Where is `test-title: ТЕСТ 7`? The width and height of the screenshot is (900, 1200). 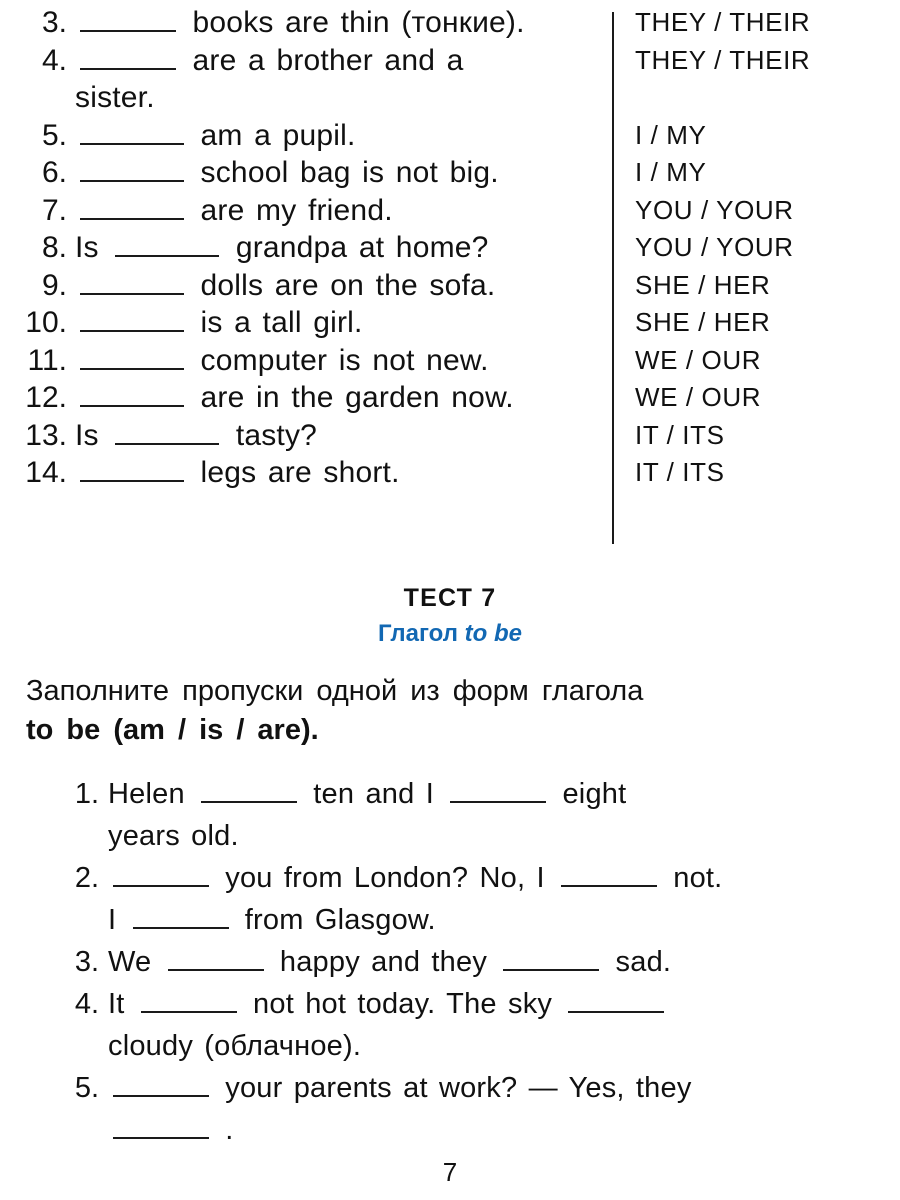
test-title: ТЕСТ 7 is located at coordinates (450, 598).